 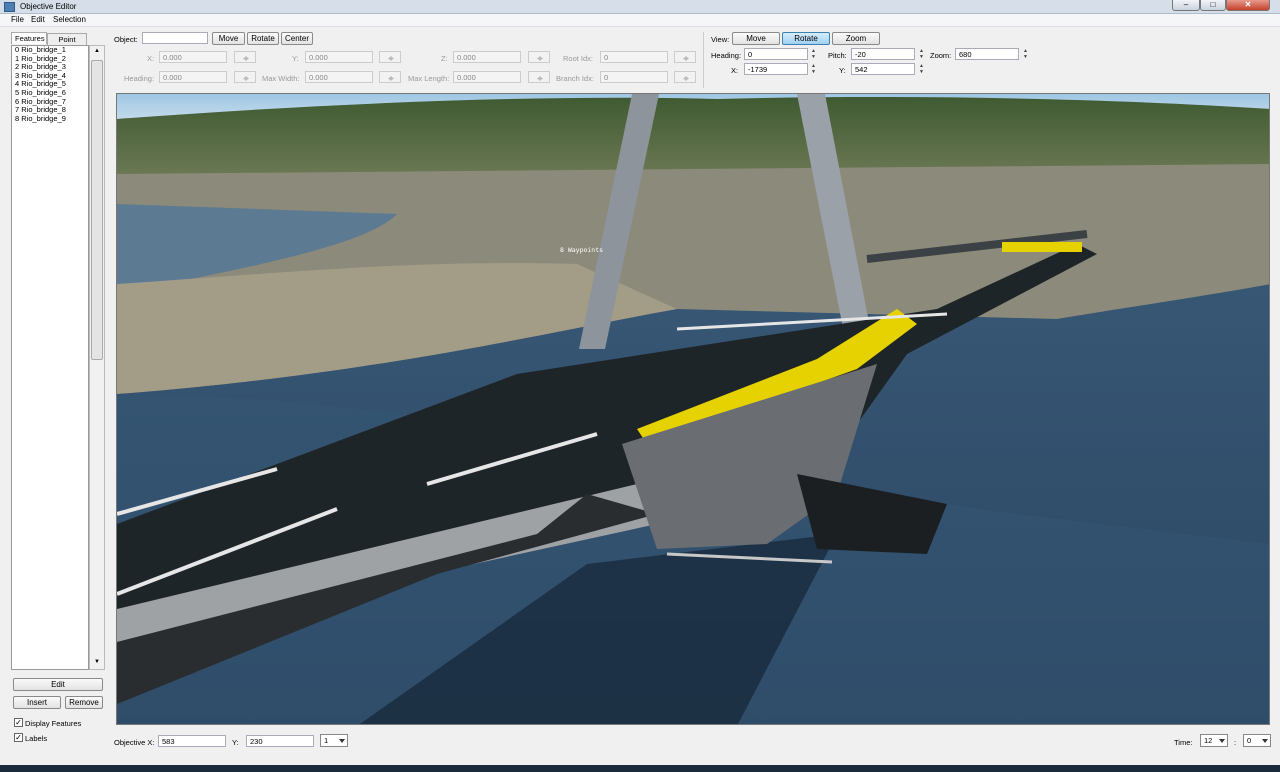 What do you see at coordinates (921, 54) in the screenshot?
I see `view-pitch-spinner: ▲ ▼` at bounding box center [921, 54].